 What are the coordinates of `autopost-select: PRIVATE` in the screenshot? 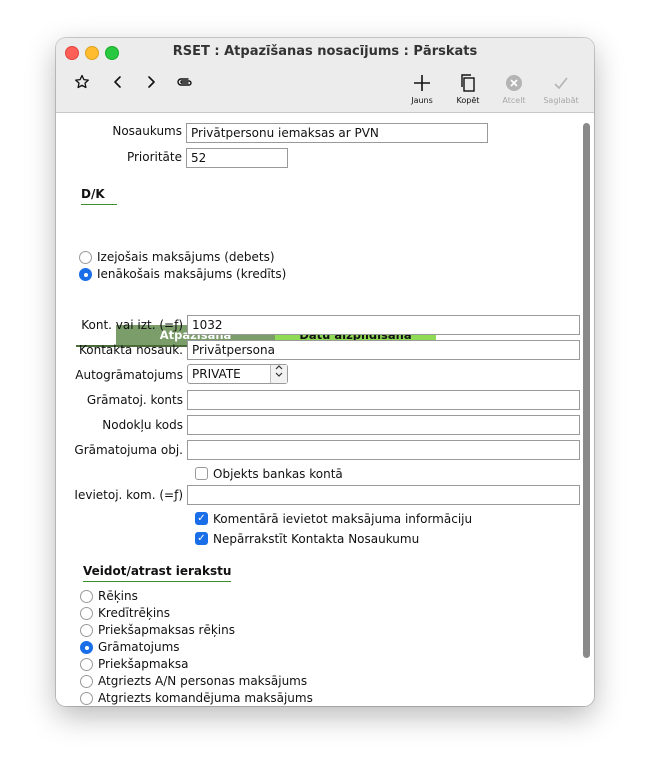 It's located at (237, 374).